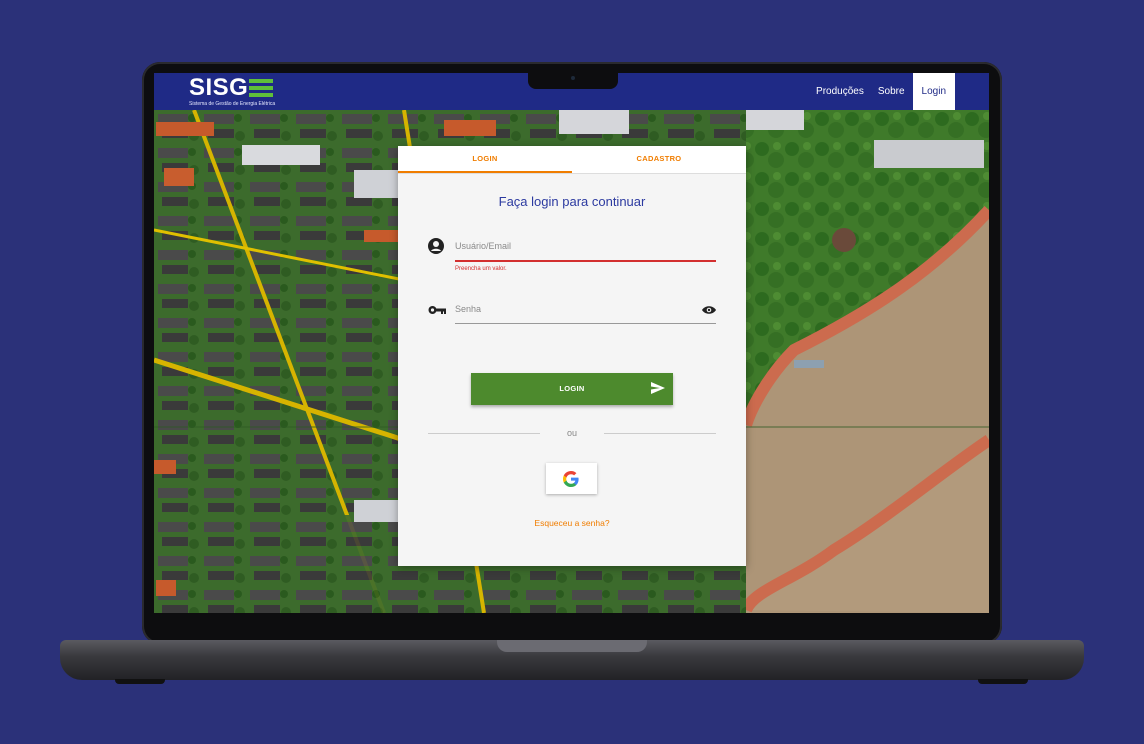  Describe the element at coordinates (840, 91) in the screenshot. I see `nav-item-producoes: Produções` at that location.